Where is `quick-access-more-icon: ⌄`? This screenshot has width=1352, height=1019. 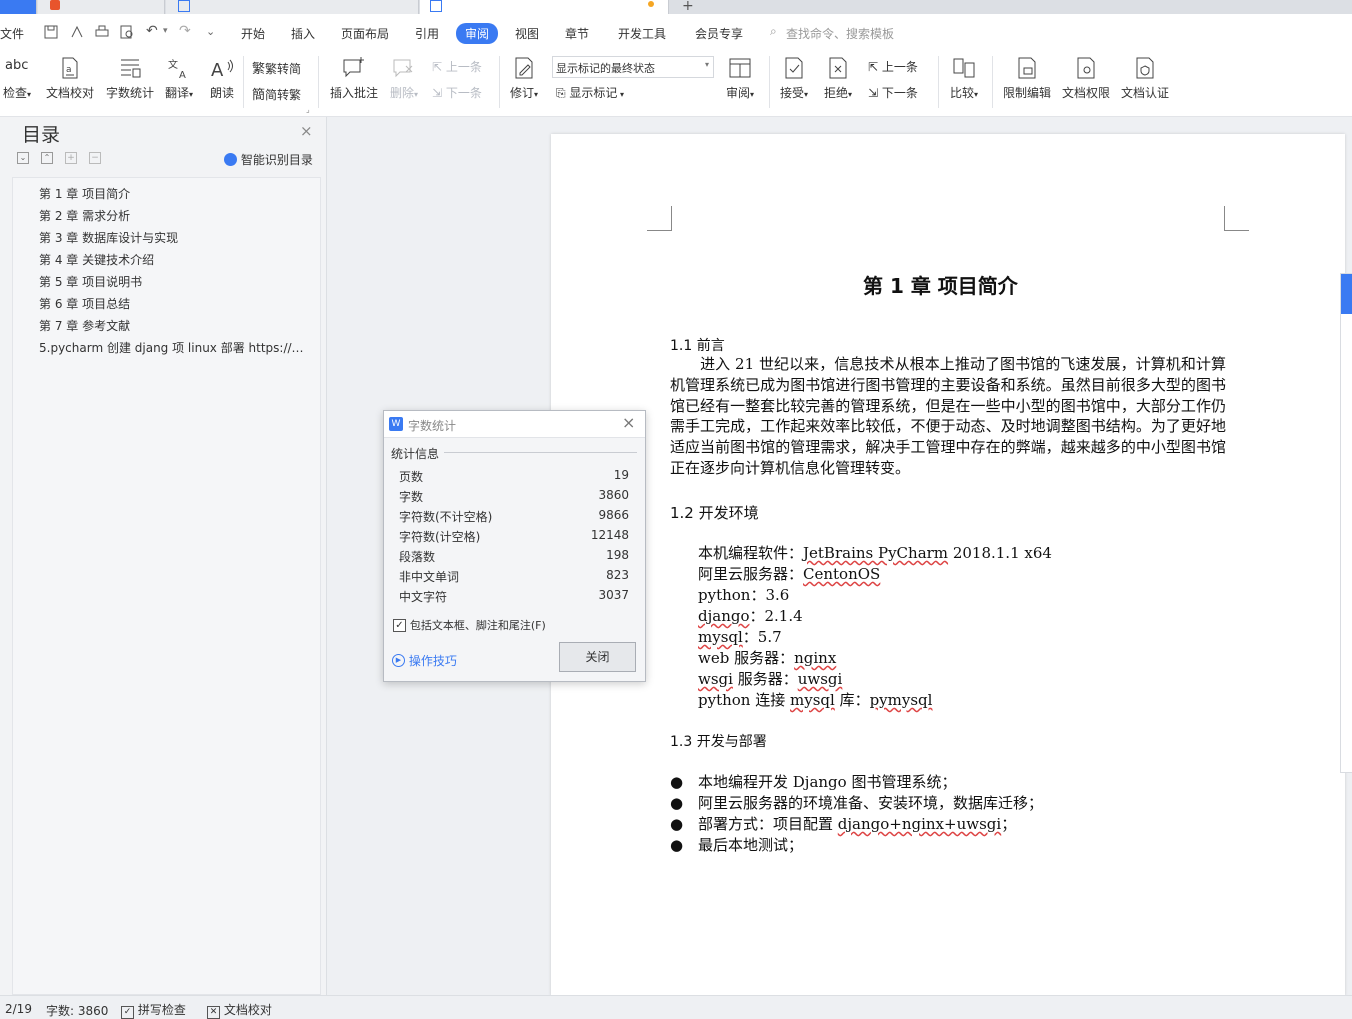 quick-access-more-icon: ⌄ is located at coordinates (210, 31).